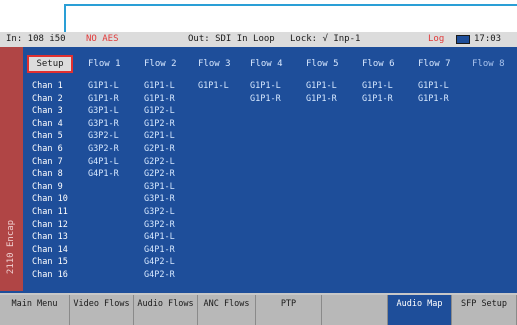 This screenshot has height=325, width=517. Describe the element at coordinates (214, 64) in the screenshot. I see `flow-header-3: Flow 3` at that location.